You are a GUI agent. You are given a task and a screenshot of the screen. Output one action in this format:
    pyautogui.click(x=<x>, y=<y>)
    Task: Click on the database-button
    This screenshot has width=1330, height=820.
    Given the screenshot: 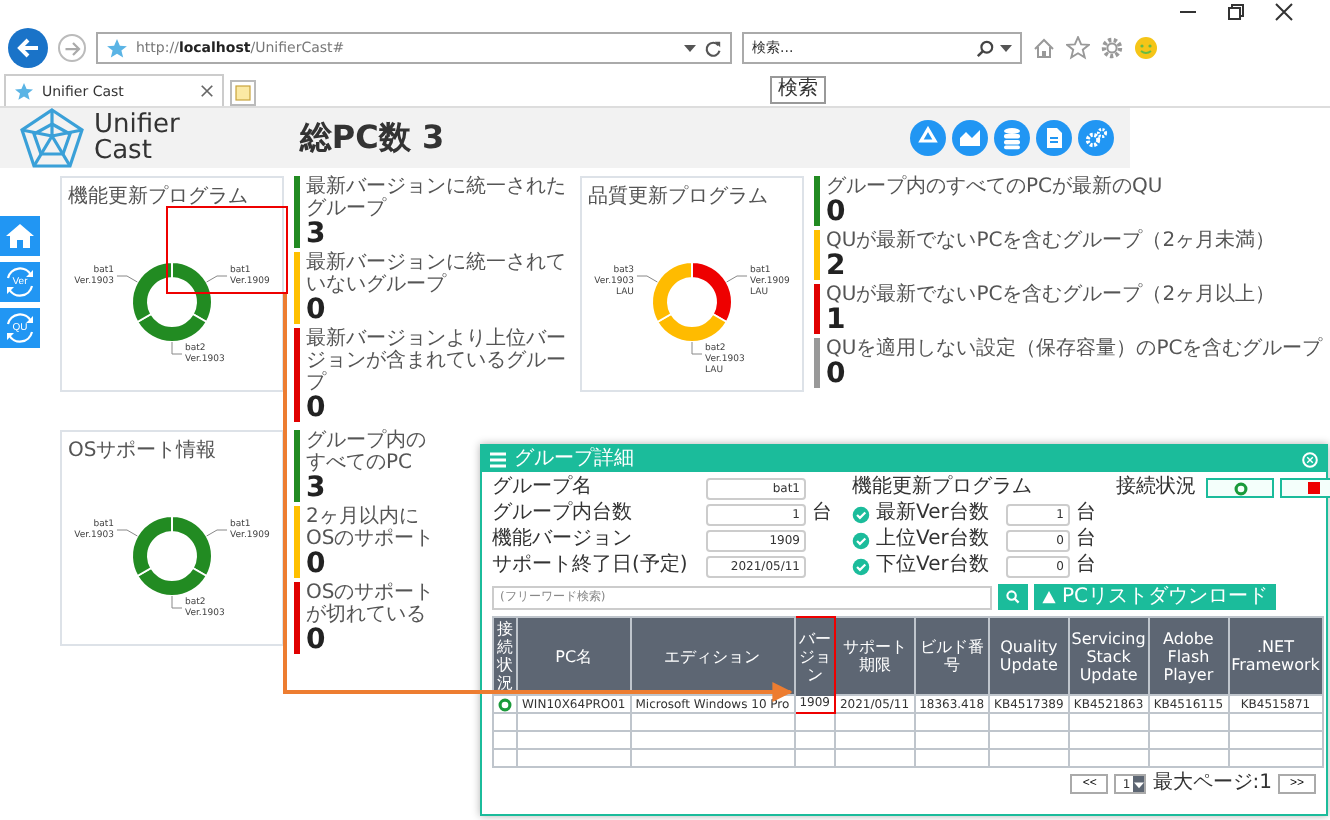 What is the action you would take?
    pyautogui.click(x=1012, y=138)
    